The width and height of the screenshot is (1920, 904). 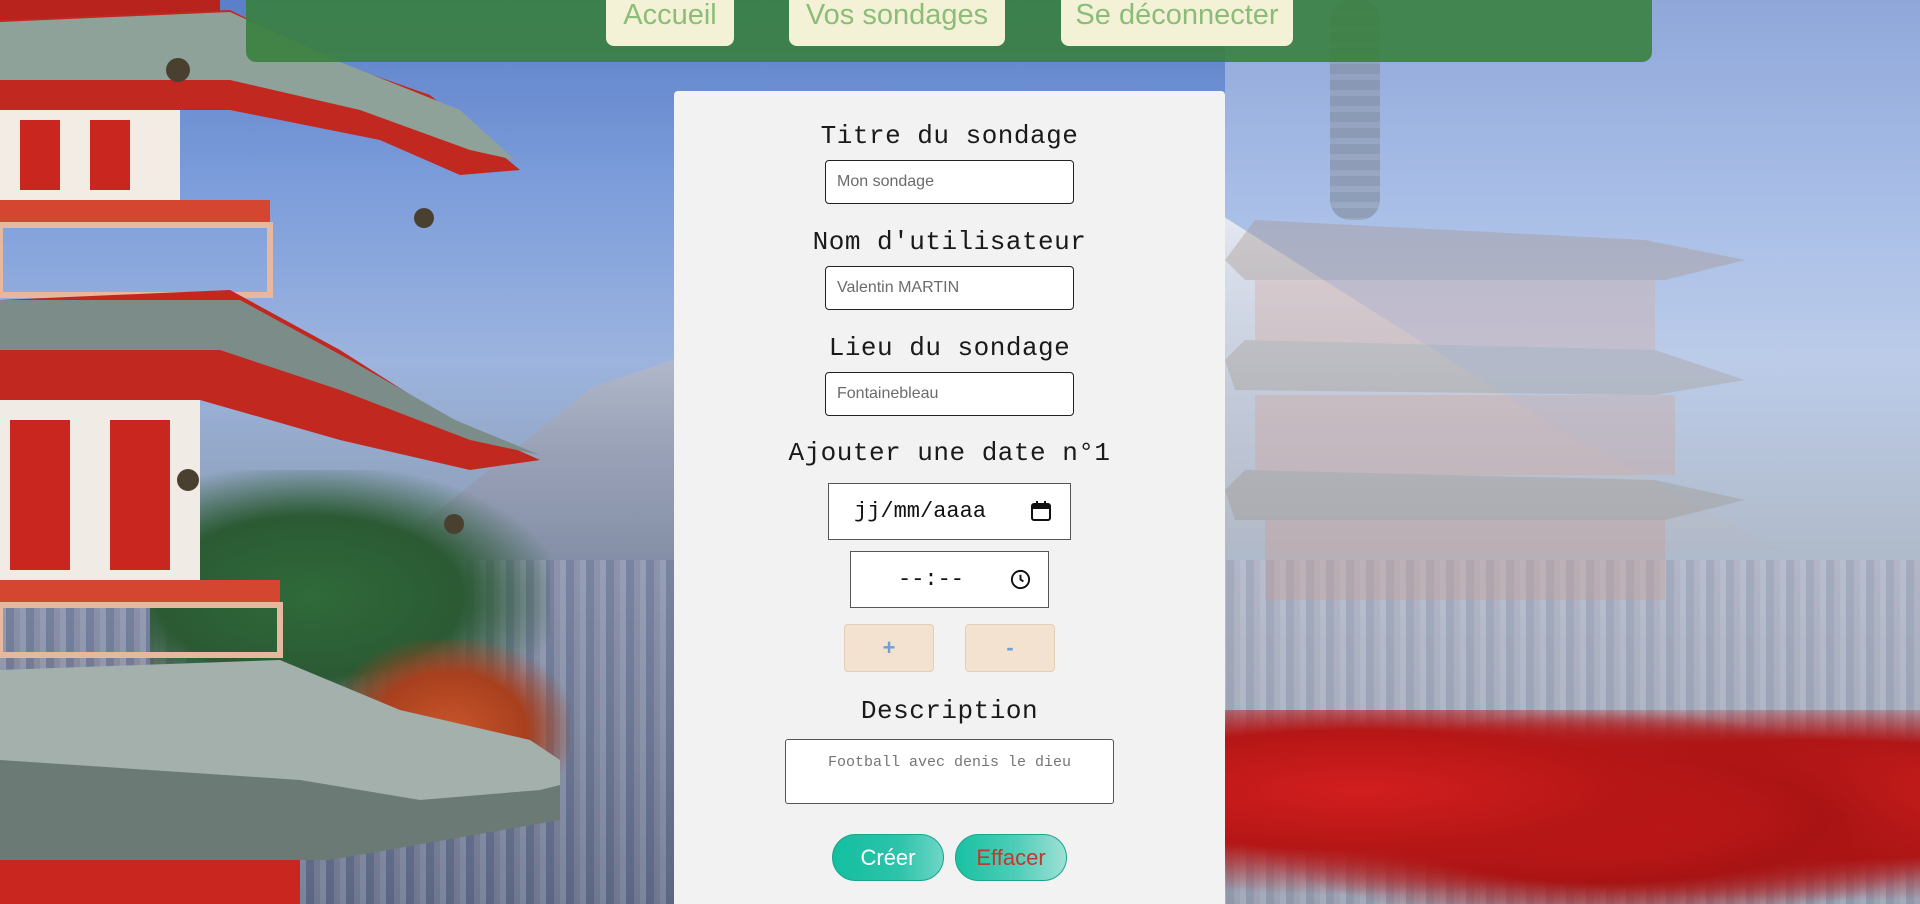 What do you see at coordinates (670, 15) in the screenshot?
I see `nav-home-label: Accueil` at bounding box center [670, 15].